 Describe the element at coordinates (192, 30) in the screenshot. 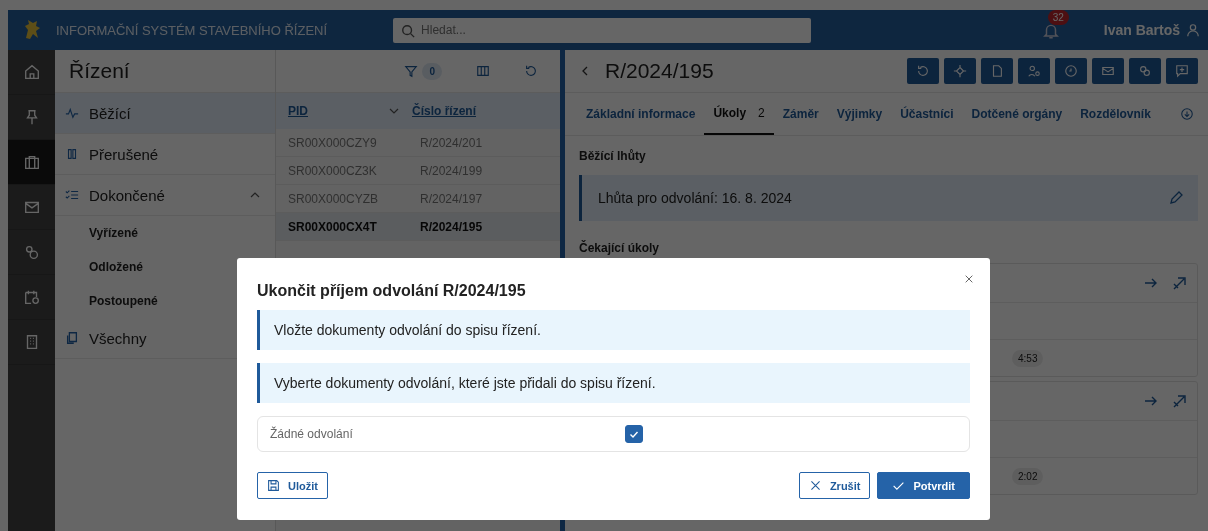

I see `app-title: INFORMAČNÍ SYSTÉM STAVEBNÍHO ŘÍZENÍ` at that location.